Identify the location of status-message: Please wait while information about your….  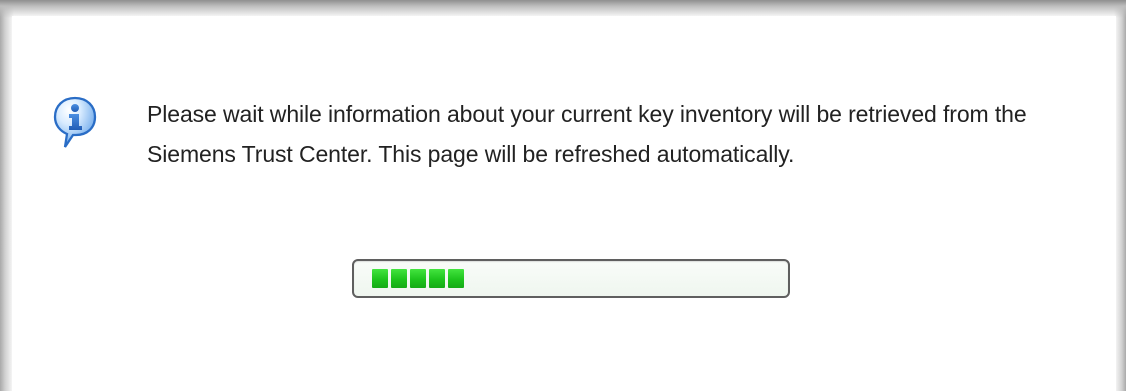
(587, 134).